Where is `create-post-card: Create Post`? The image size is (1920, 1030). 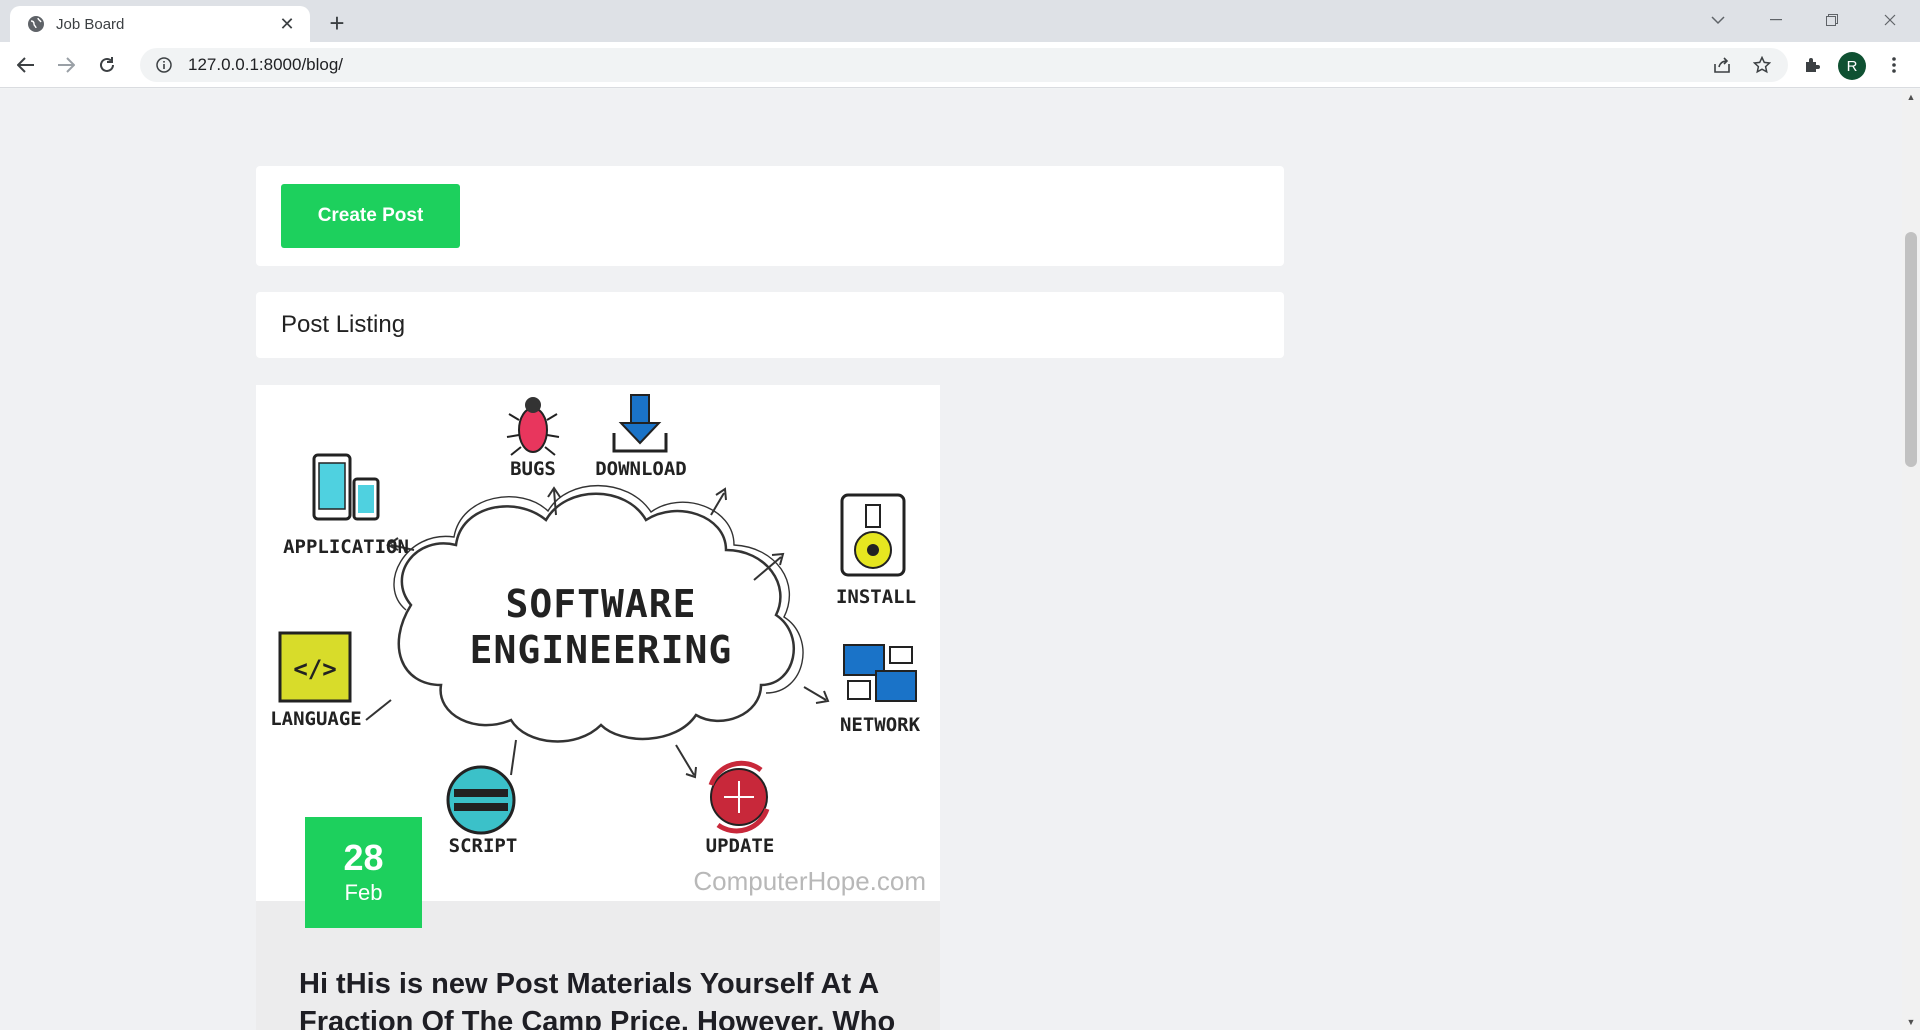
create-post-card: Create Post is located at coordinates (770, 216).